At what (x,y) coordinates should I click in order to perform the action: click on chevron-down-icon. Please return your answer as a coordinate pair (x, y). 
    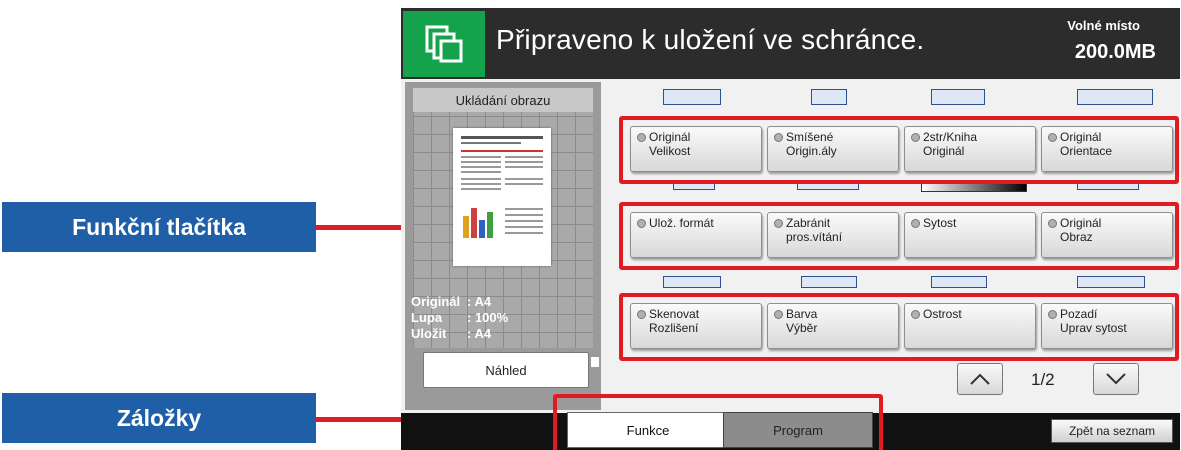
    Looking at the image, I should click on (1116, 379).